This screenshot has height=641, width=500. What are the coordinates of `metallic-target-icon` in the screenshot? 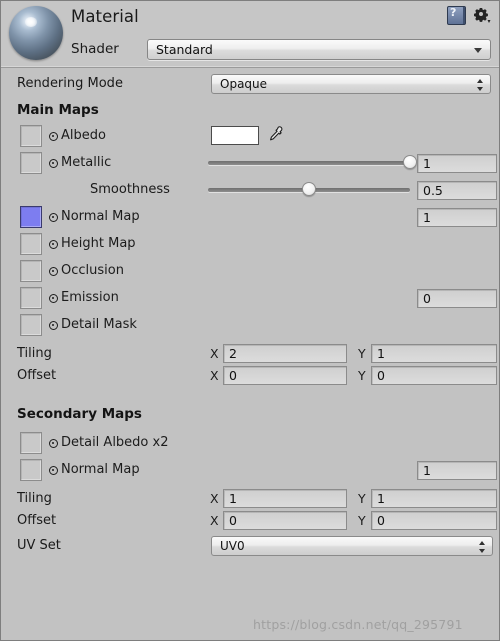 It's located at (53, 163).